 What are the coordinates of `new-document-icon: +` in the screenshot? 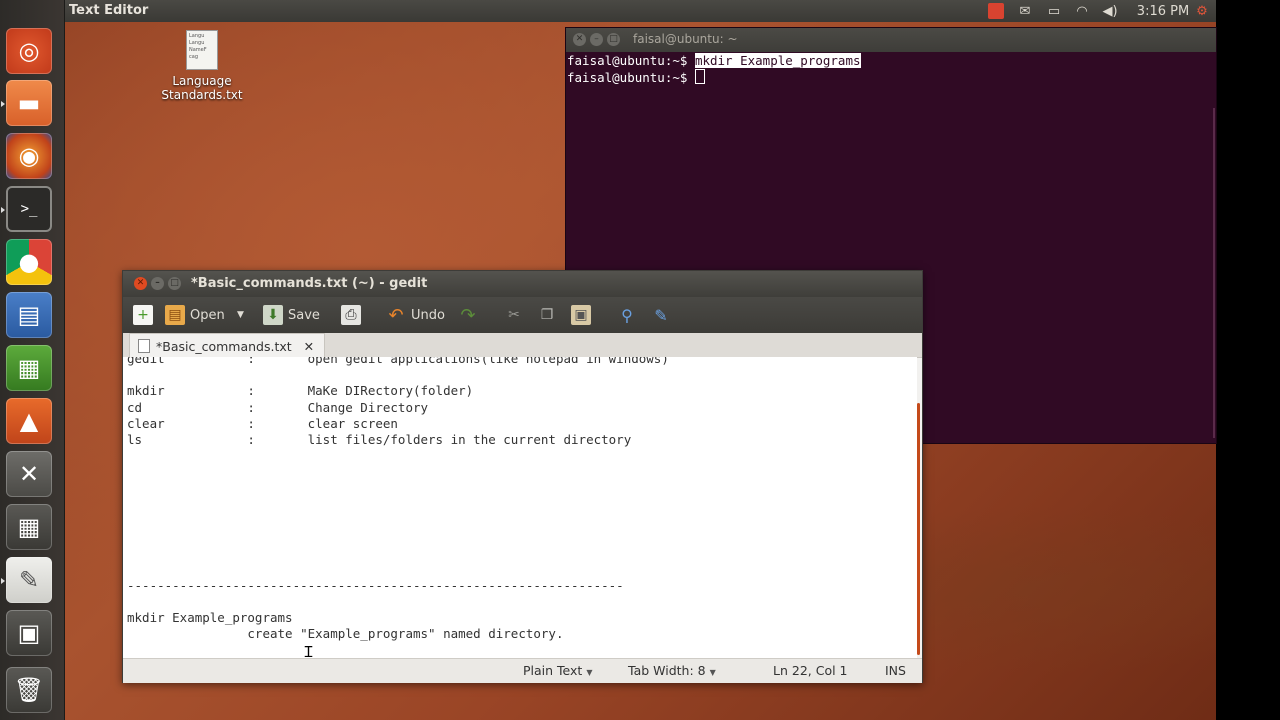 It's located at (143, 315).